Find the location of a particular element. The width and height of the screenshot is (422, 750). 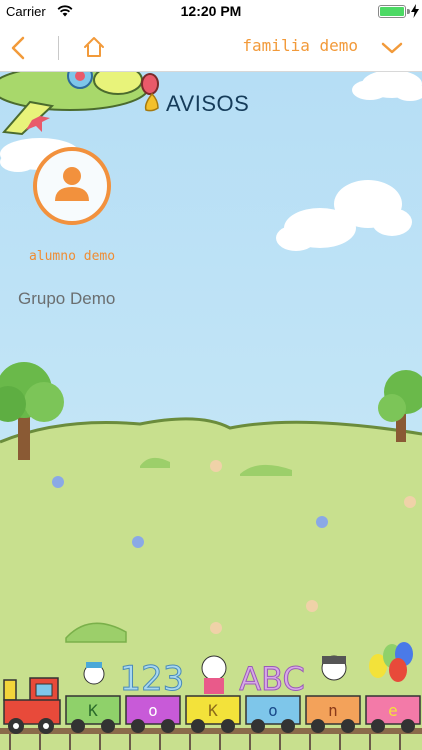

train-illustration: K o K o n e 123 ABC is located at coordinates (211, 696).